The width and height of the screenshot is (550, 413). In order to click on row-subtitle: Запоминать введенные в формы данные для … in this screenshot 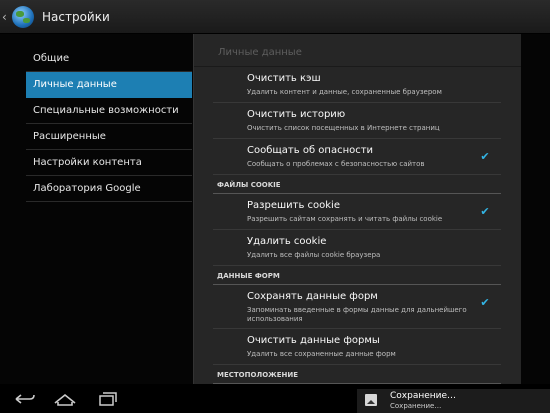, I will do `click(357, 314)`.